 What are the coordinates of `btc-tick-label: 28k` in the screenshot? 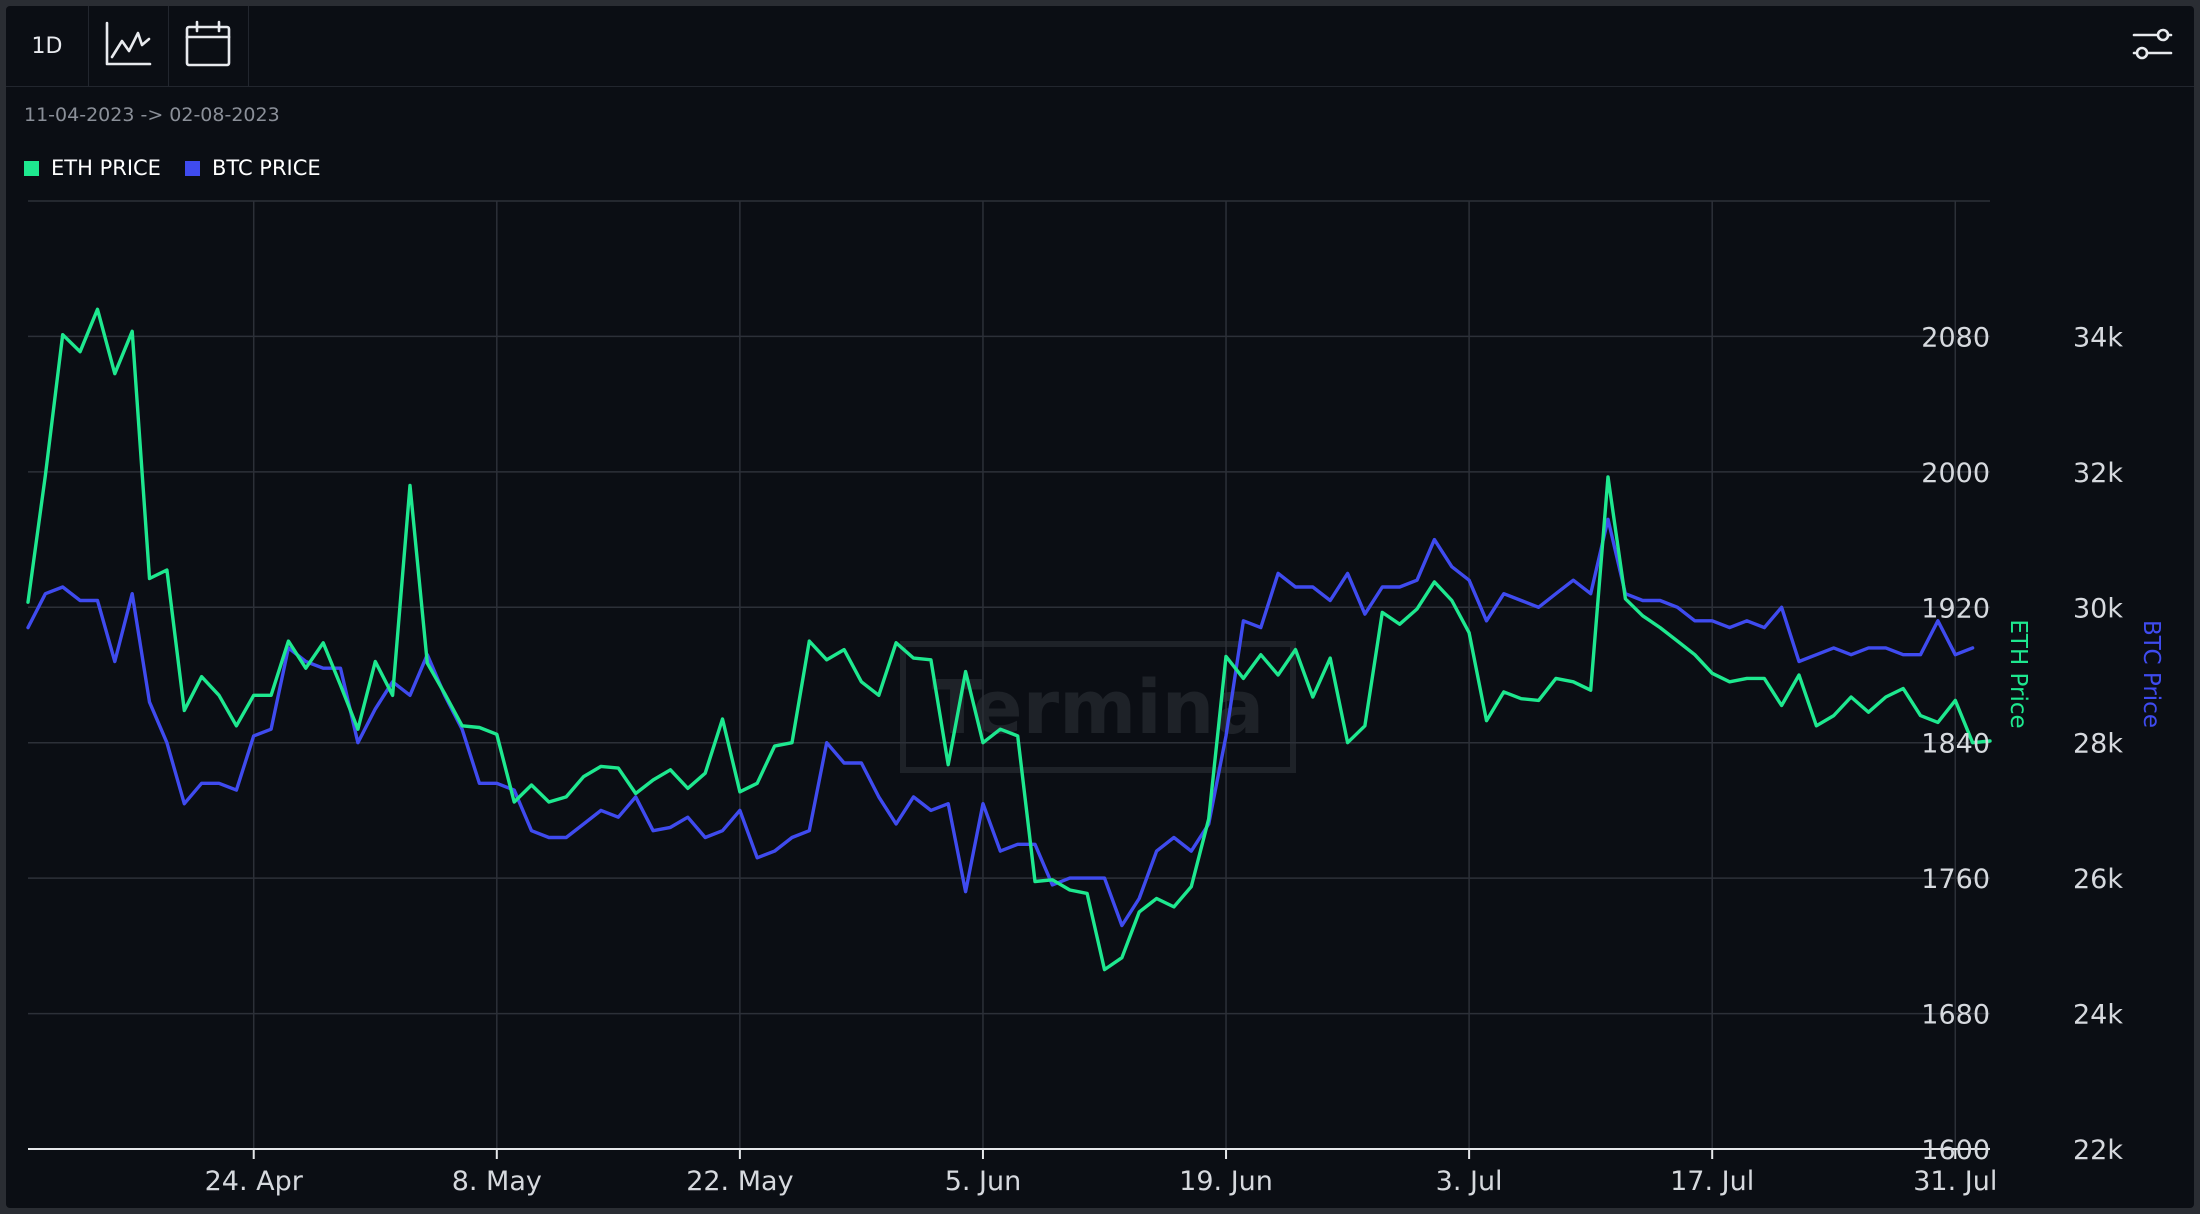 It's located at (2098, 744).